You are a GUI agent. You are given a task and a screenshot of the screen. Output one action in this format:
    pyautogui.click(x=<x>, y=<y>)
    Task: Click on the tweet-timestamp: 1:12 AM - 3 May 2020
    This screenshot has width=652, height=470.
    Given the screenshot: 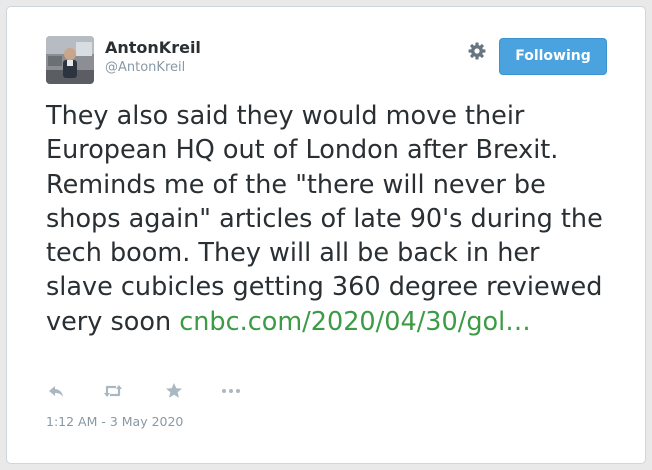 What is the action you would take?
    pyautogui.click(x=114, y=422)
    